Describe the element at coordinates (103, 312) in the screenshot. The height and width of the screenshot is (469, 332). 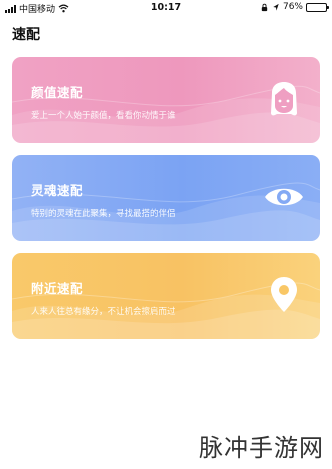
I see `card-description: 人来人往总有缘分，不让机会擦肩而过` at that location.